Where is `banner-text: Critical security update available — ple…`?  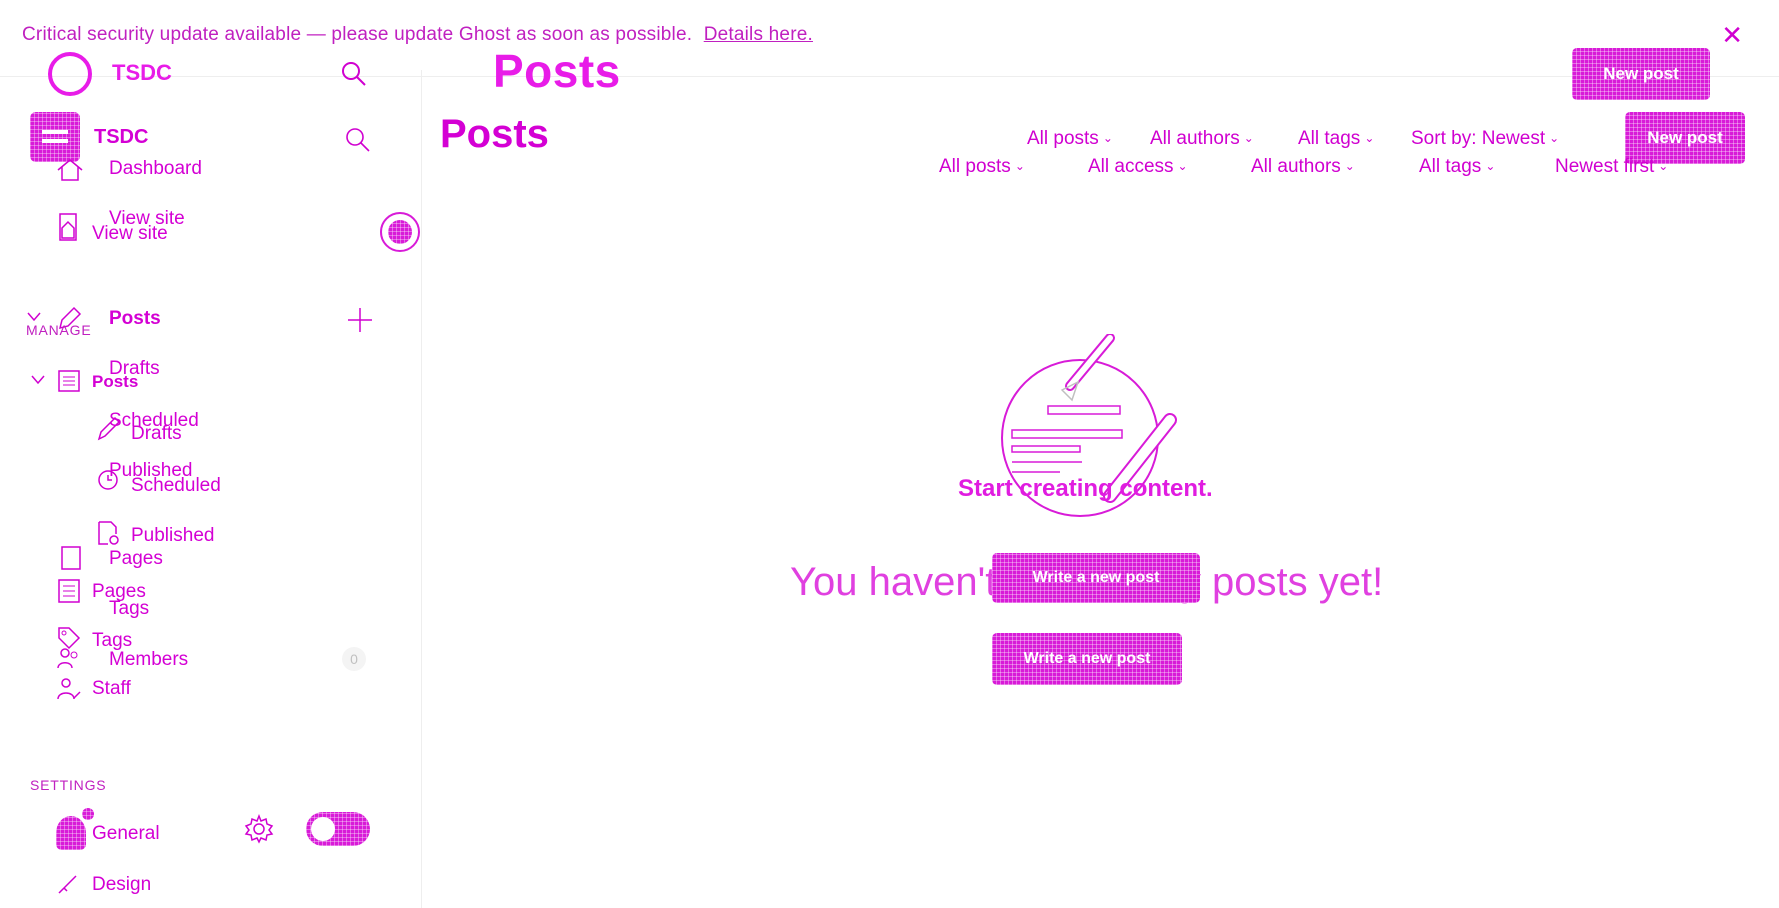
banner-text: Critical security update available — ple… is located at coordinates (357, 34).